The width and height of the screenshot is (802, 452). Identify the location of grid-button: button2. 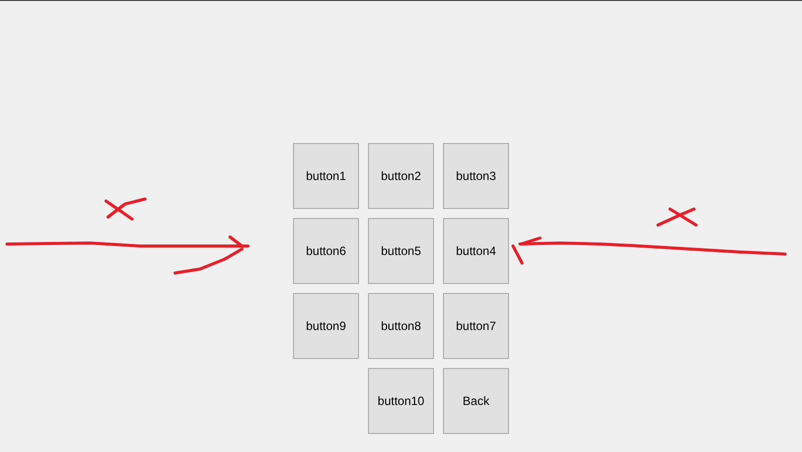
(401, 176).